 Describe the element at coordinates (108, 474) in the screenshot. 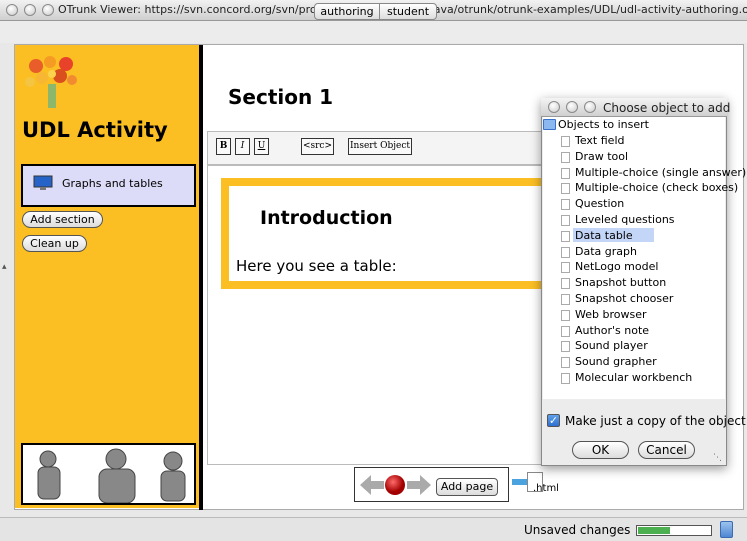

I see `characters-illustration` at that location.